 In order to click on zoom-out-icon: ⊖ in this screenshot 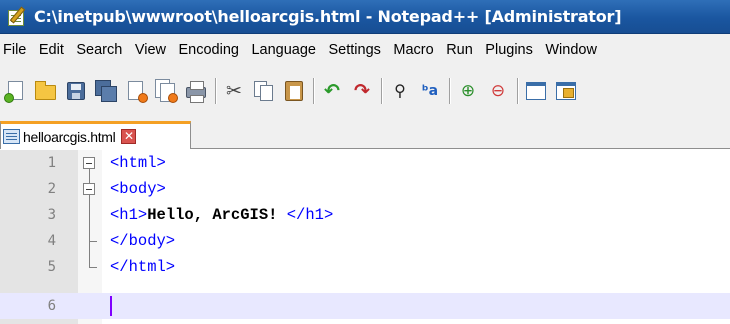, I will do `click(498, 91)`.